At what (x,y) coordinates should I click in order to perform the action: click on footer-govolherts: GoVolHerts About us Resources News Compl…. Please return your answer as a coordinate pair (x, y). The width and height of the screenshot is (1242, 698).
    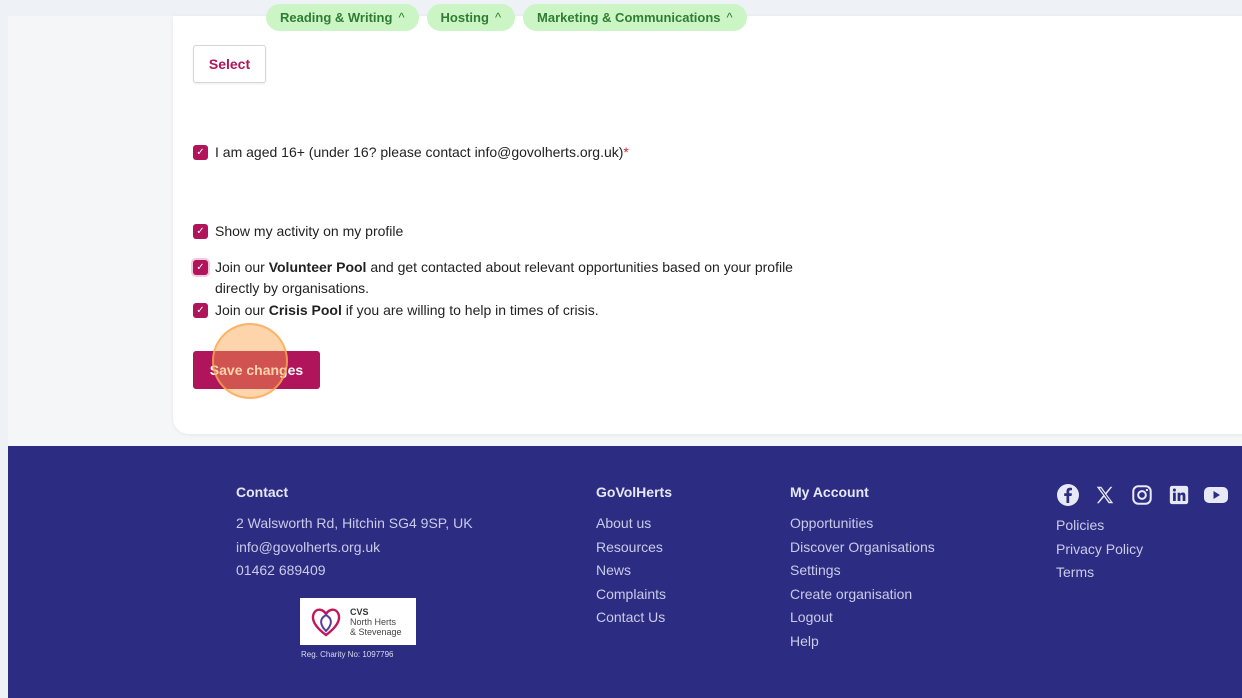
    Looking at the image, I should click on (634, 557).